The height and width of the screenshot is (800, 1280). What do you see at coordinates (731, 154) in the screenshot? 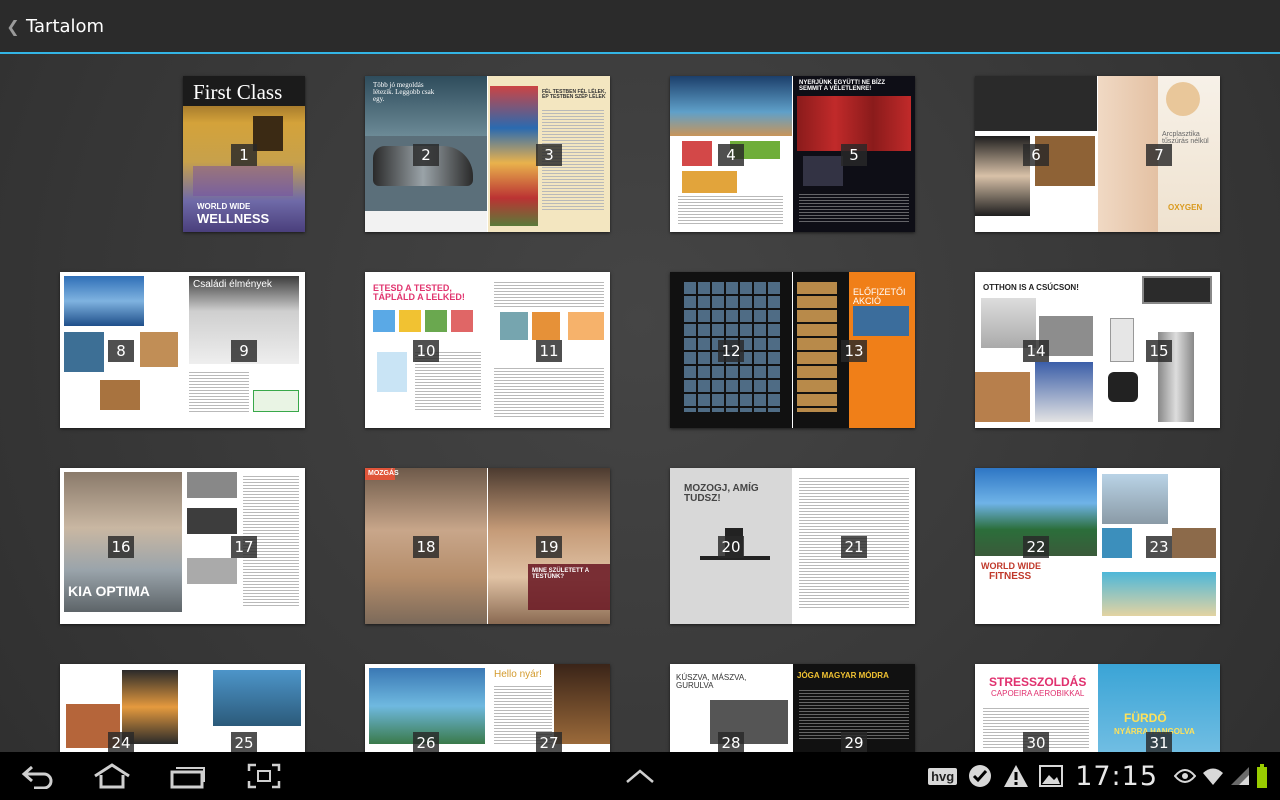
I see `page-thumbnail: 4` at bounding box center [731, 154].